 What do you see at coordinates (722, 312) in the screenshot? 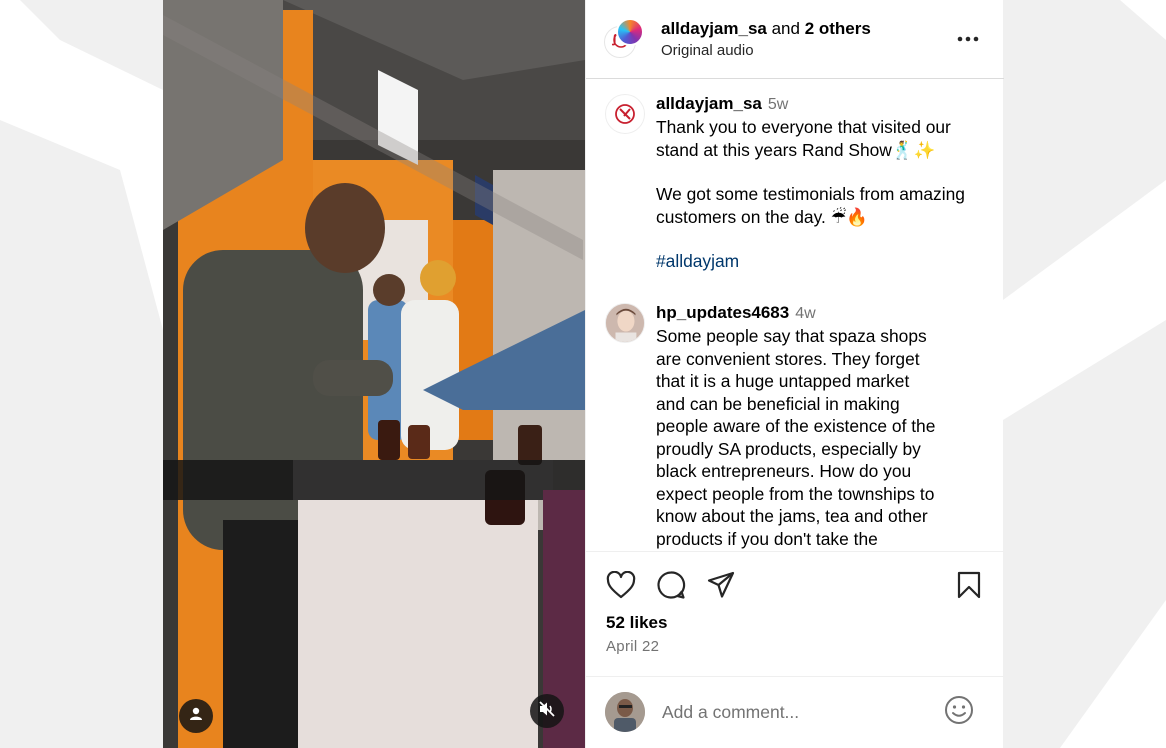
I see `comment-username: hp_updates4683` at bounding box center [722, 312].